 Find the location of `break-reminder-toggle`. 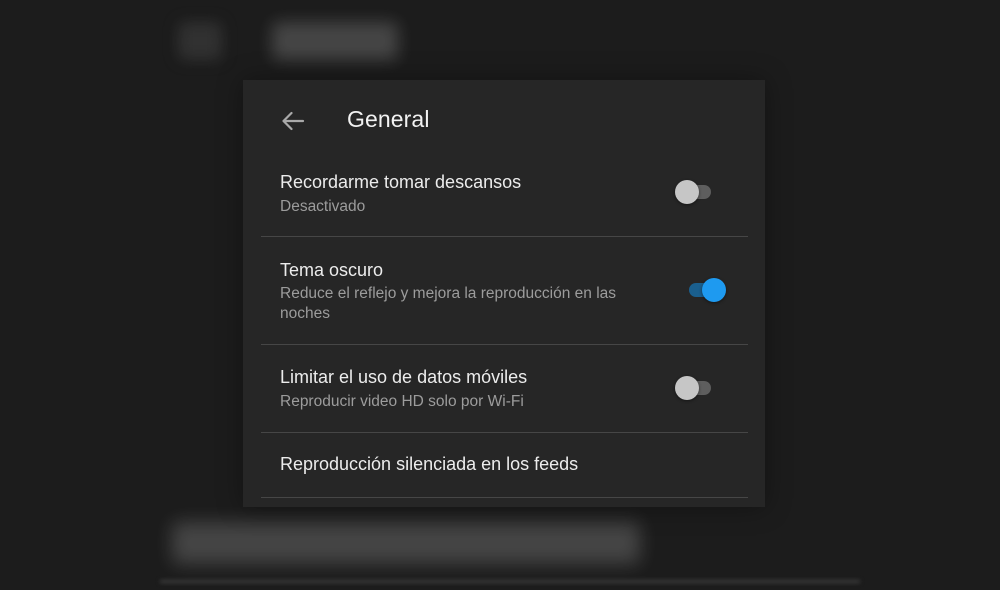

break-reminder-toggle is located at coordinates (695, 192).